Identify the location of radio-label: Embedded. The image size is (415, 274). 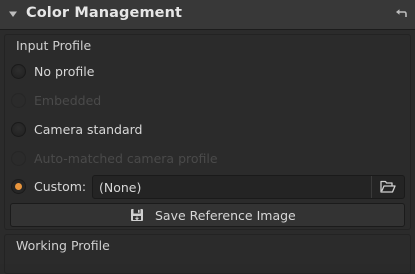
(68, 100).